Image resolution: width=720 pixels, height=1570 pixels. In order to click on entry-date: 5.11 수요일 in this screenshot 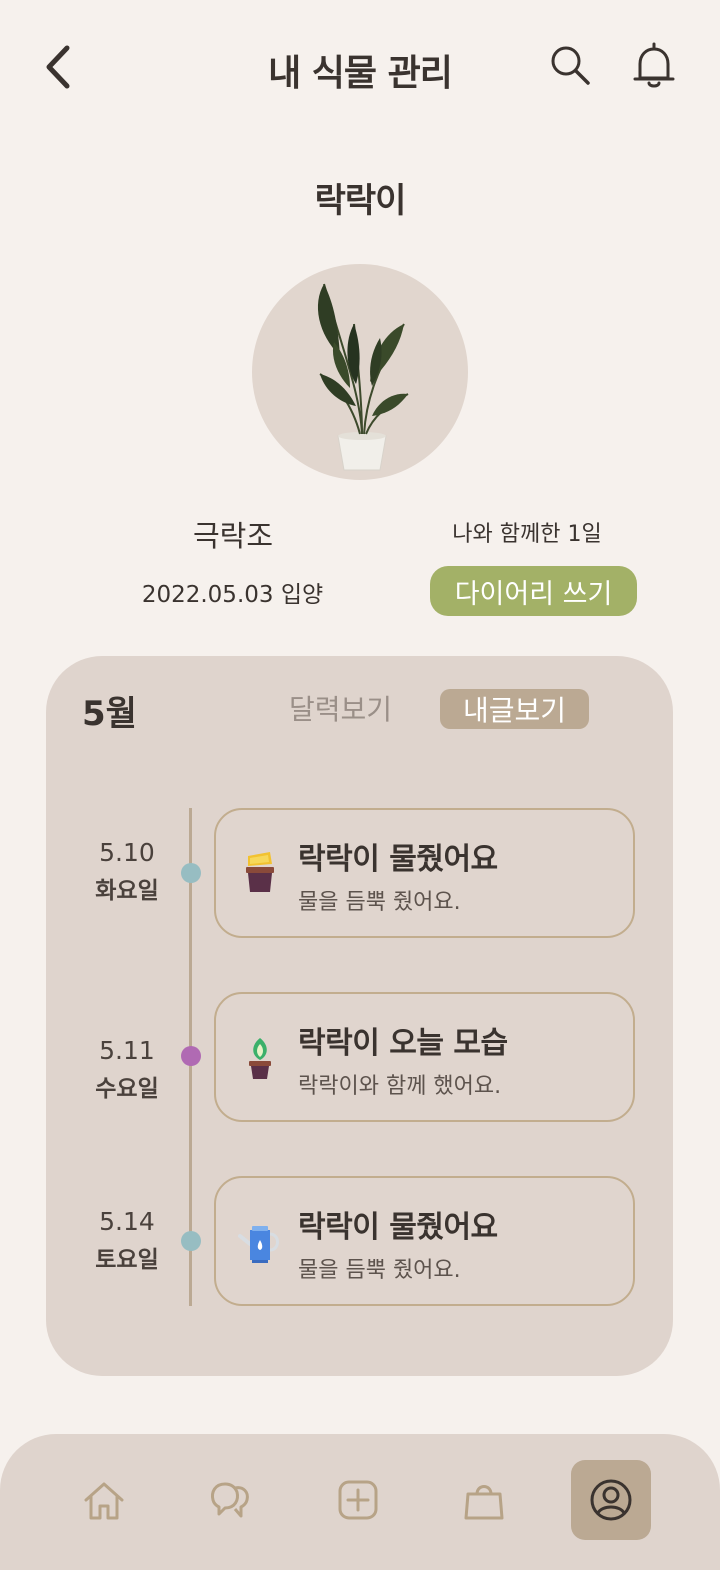, I will do `click(127, 1069)`.